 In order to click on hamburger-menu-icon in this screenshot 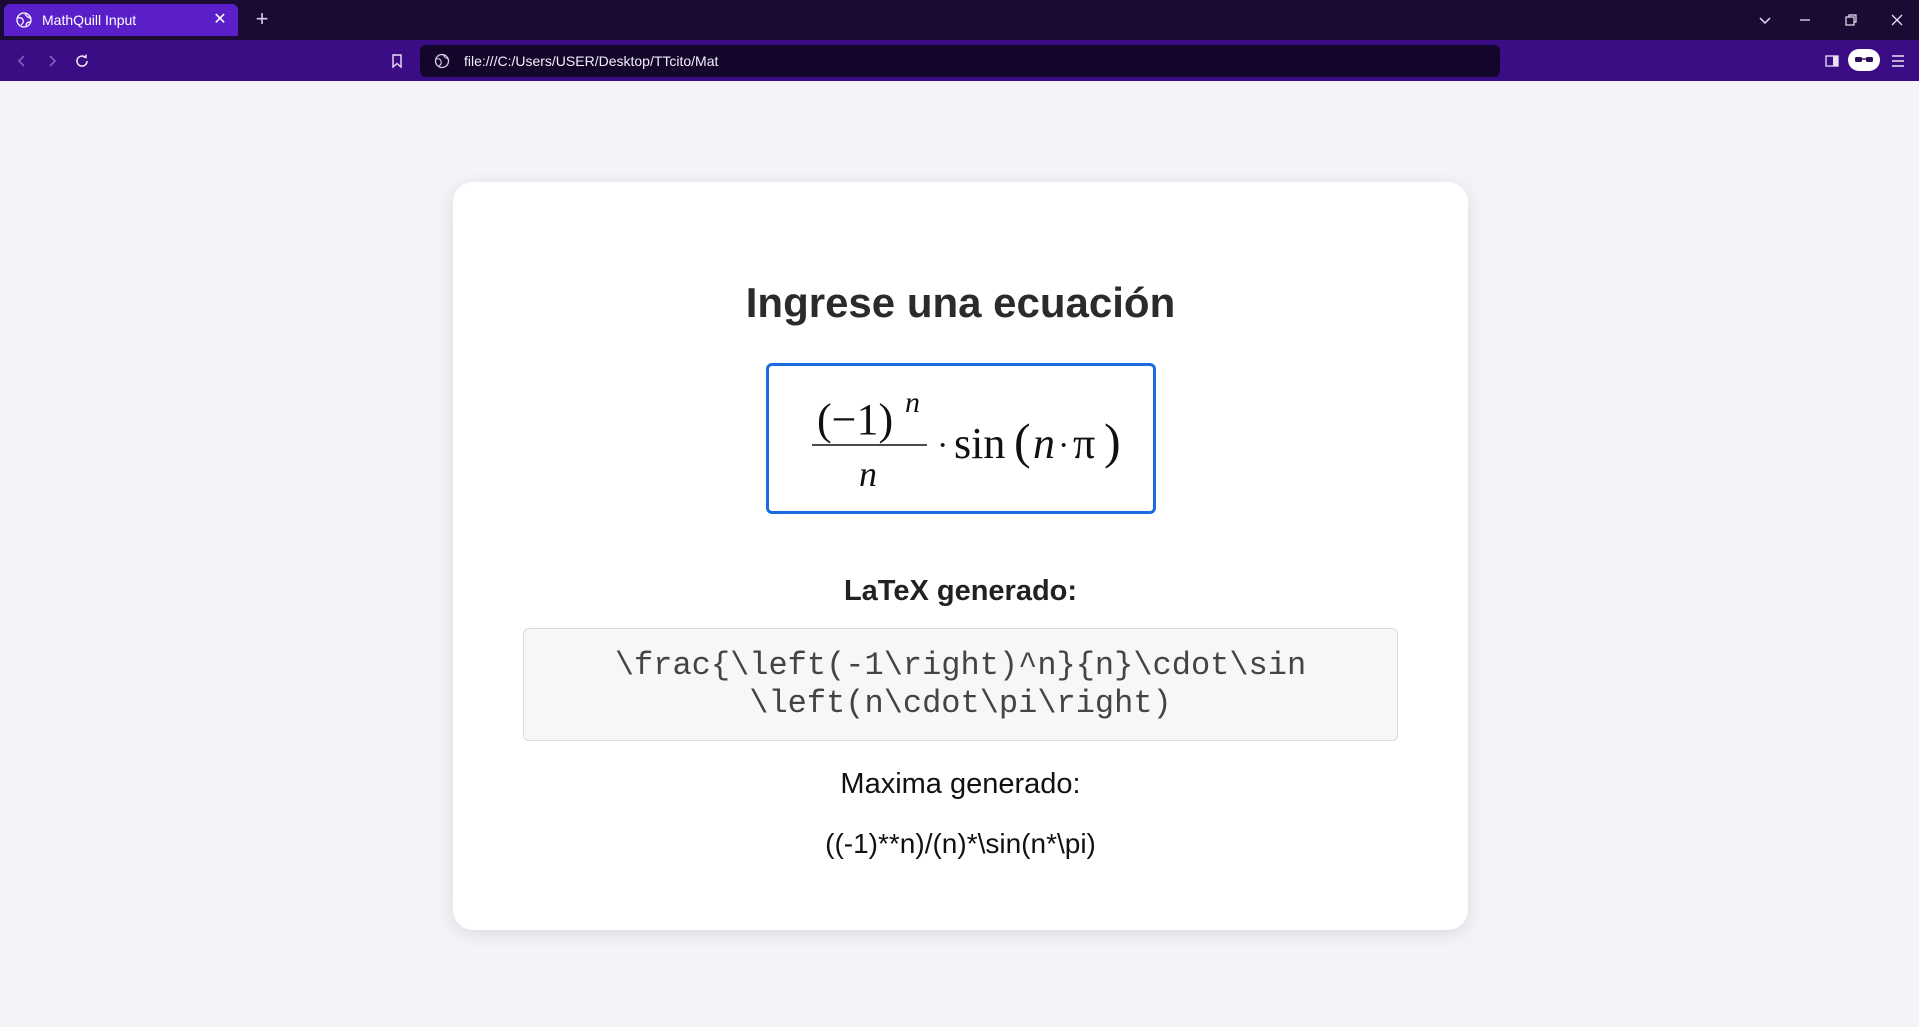, I will do `click(1898, 61)`.